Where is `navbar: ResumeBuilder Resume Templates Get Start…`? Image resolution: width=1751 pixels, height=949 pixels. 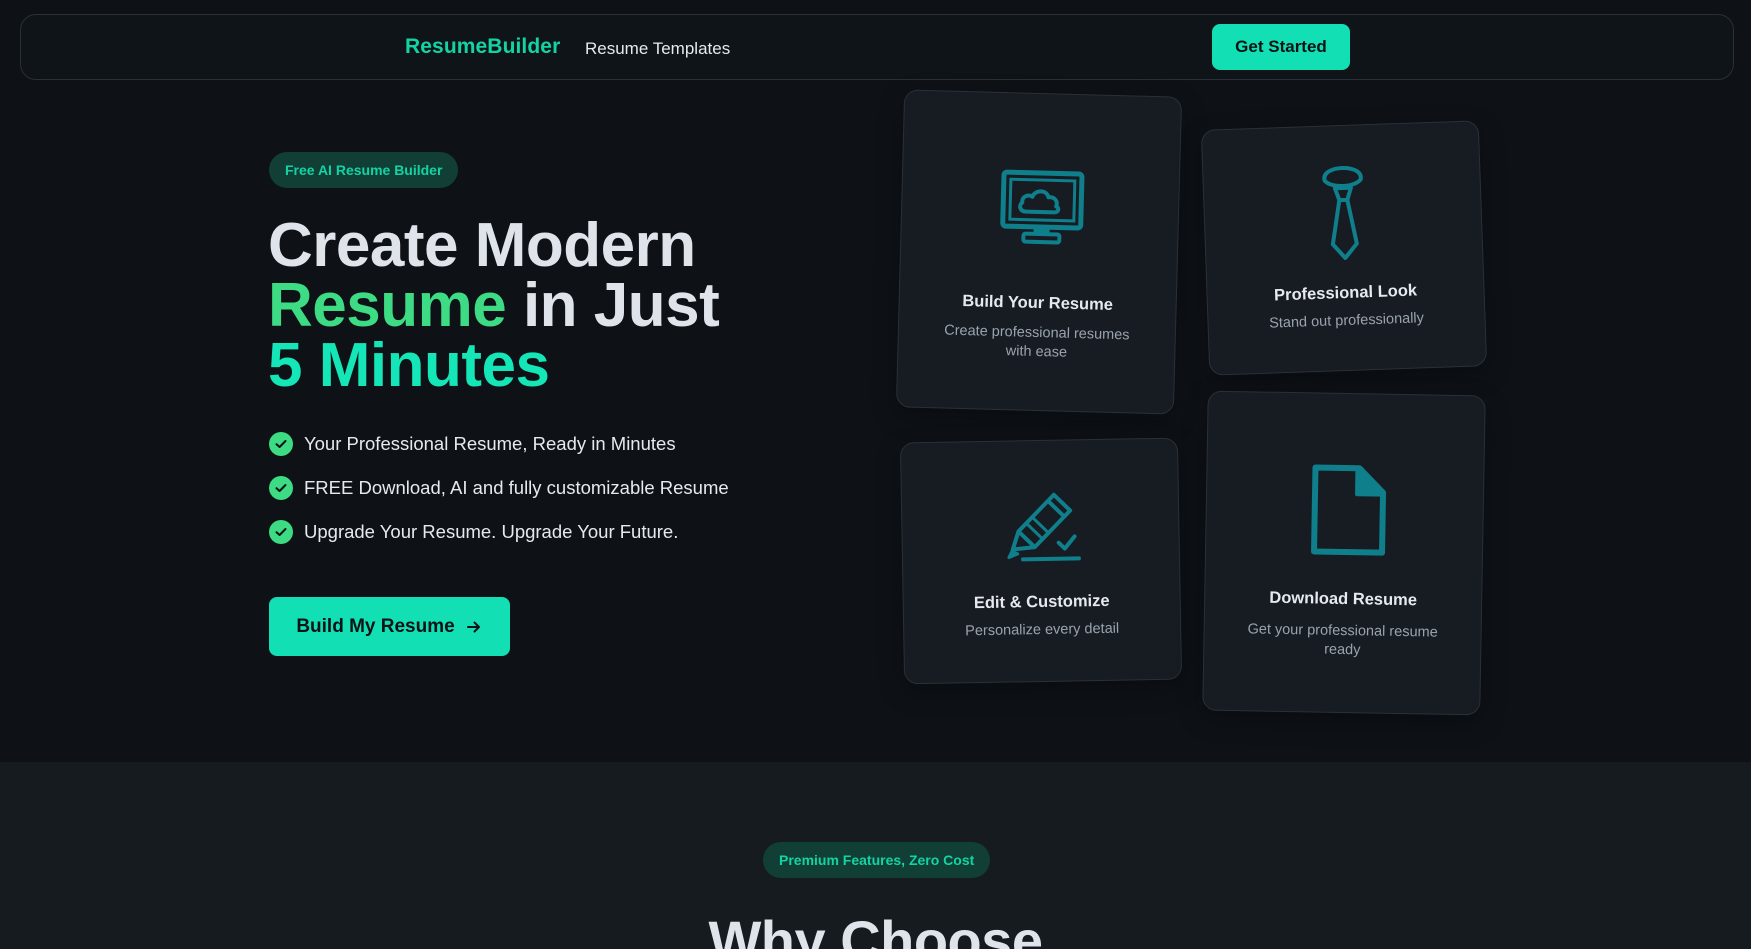
navbar: ResumeBuilder Resume Templates Get Start… is located at coordinates (877, 47).